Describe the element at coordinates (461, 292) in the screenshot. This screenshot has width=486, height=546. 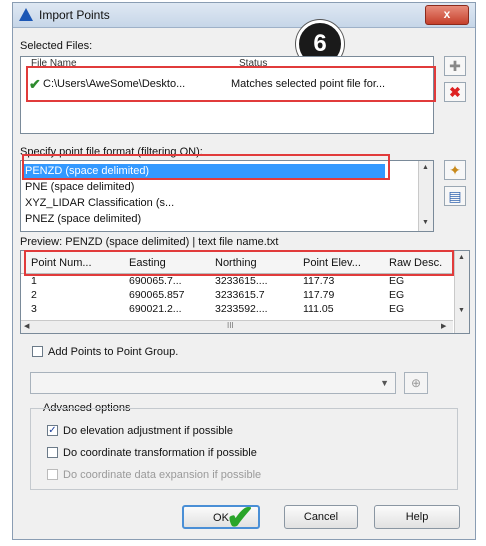
I see `preview-vertical-scrollbar: ▲ ▼` at that location.